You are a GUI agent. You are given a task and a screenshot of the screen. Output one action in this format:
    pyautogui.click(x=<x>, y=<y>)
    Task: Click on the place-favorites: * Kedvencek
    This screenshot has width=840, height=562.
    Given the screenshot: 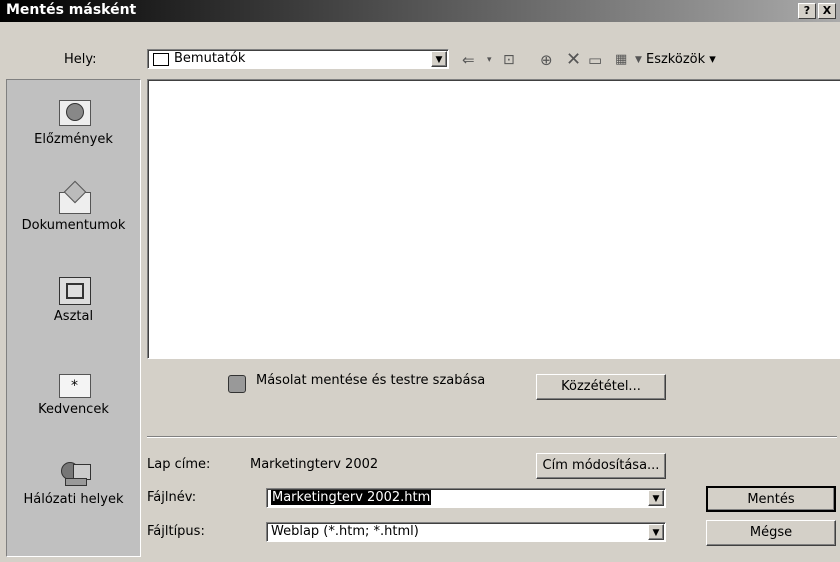 What is the action you would take?
    pyautogui.click(x=73, y=392)
    